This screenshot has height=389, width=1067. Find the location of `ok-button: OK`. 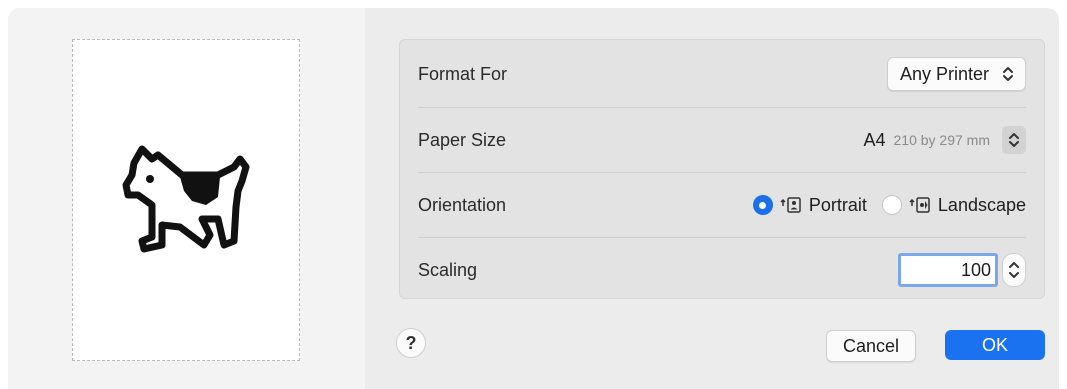

ok-button: OK is located at coordinates (995, 345).